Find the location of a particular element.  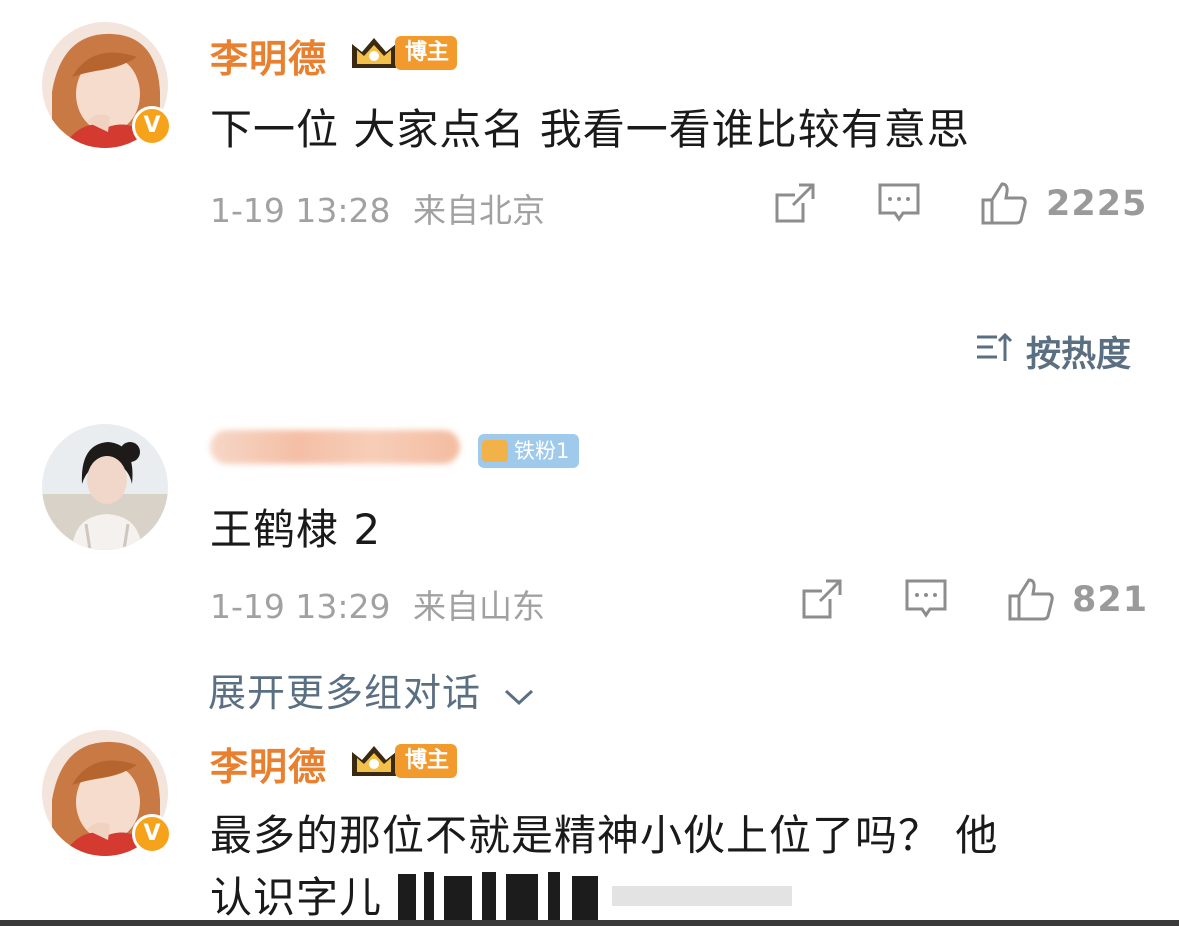

comment-text-line2: 认识字儿 is located at coordinates (296, 897).